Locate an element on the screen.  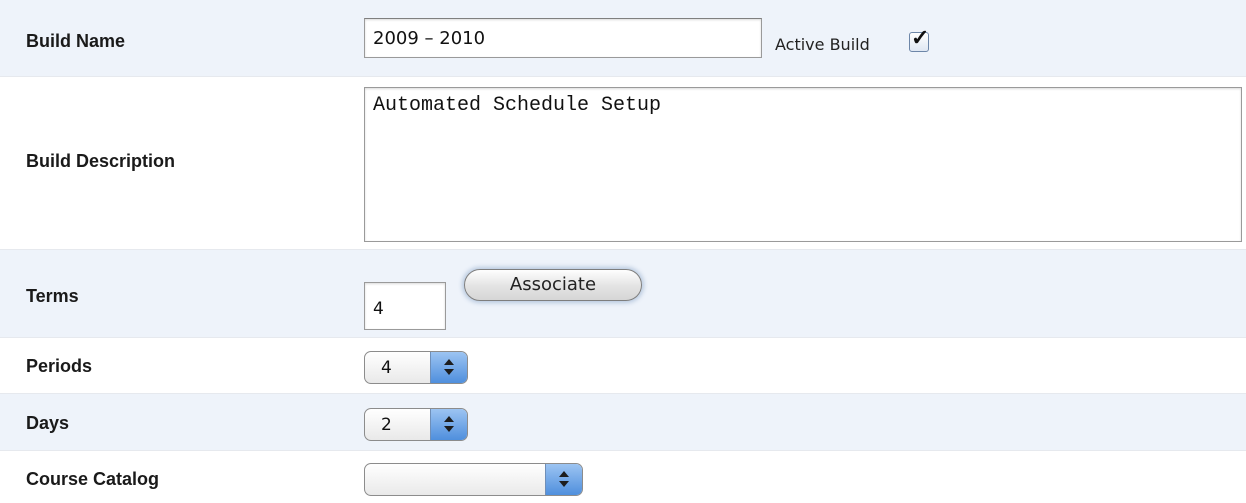
days-select-value: 2 is located at coordinates (386, 425).